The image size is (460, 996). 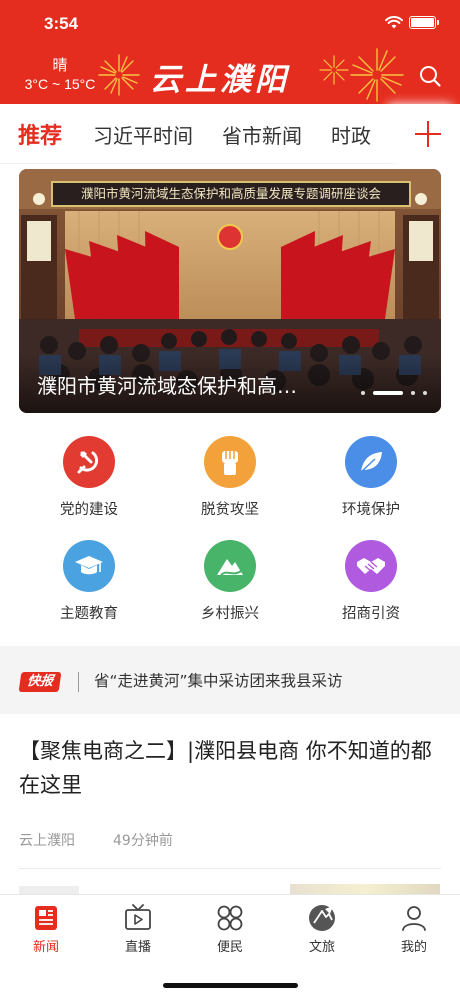 What do you see at coordinates (413, 947) in the screenshot?
I see `tabbar-label: 我的` at bounding box center [413, 947].